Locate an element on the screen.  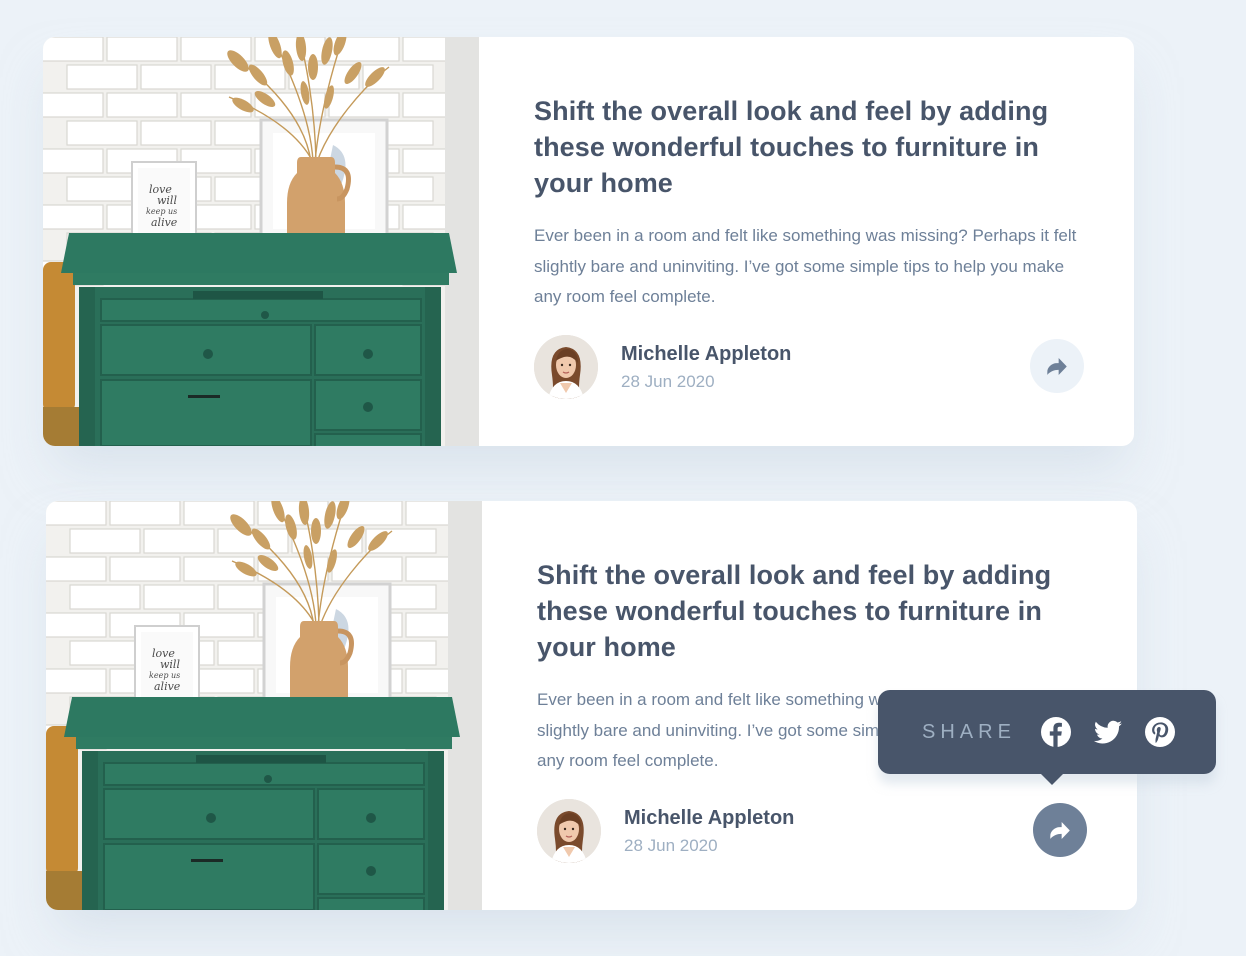
share-label: SHARE is located at coordinates (969, 731).